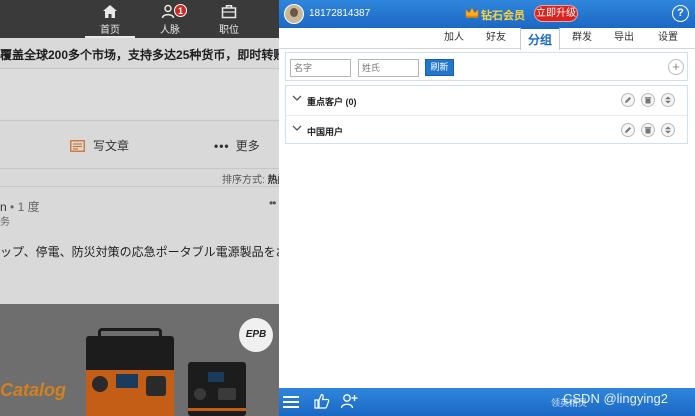  I want to click on group-name: 重点客户 (0), so click(332, 102).